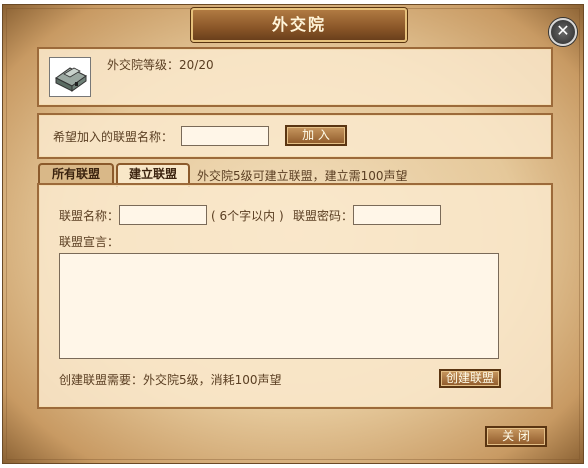 Image resolution: width=588 pixels, height=468 pixels. What do you see at coordinates (247, 216) in the screenshot?
I see `alliance-name-hint: ( 6个字以内 )` at bounding box center [247, 216].